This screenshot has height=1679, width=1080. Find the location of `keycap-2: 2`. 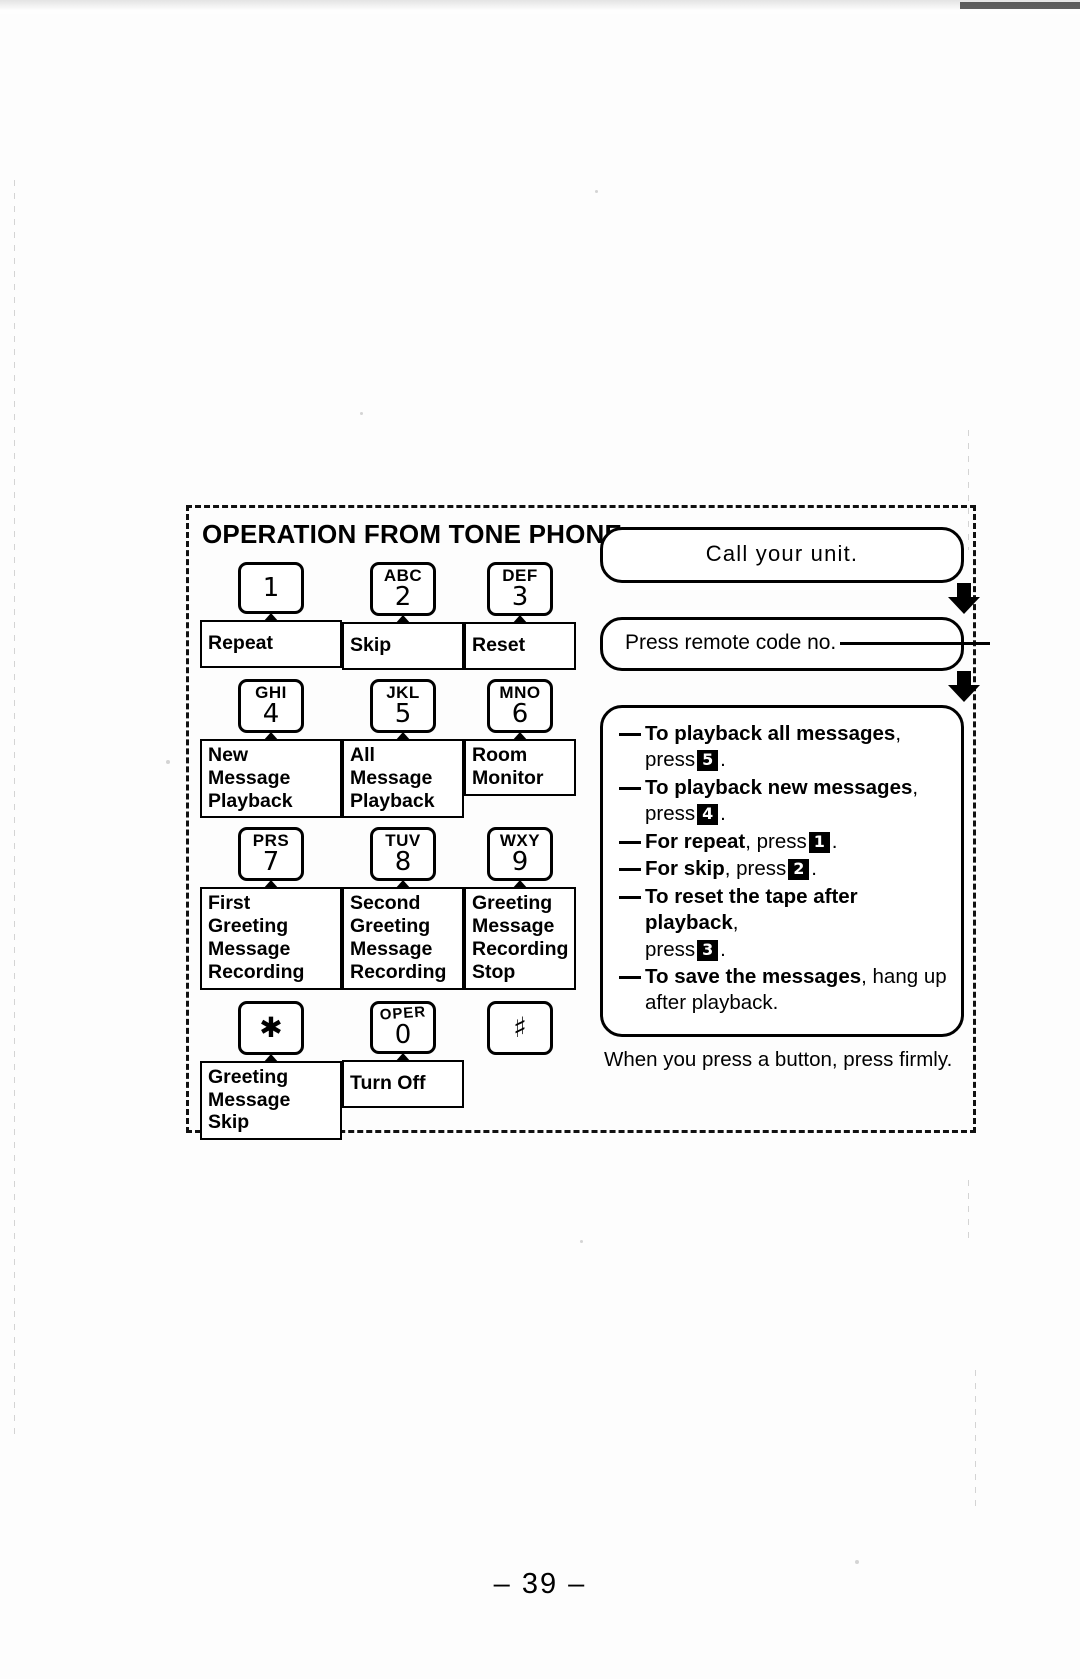

keycap-2: 2 is located at coordinates (799, 870).